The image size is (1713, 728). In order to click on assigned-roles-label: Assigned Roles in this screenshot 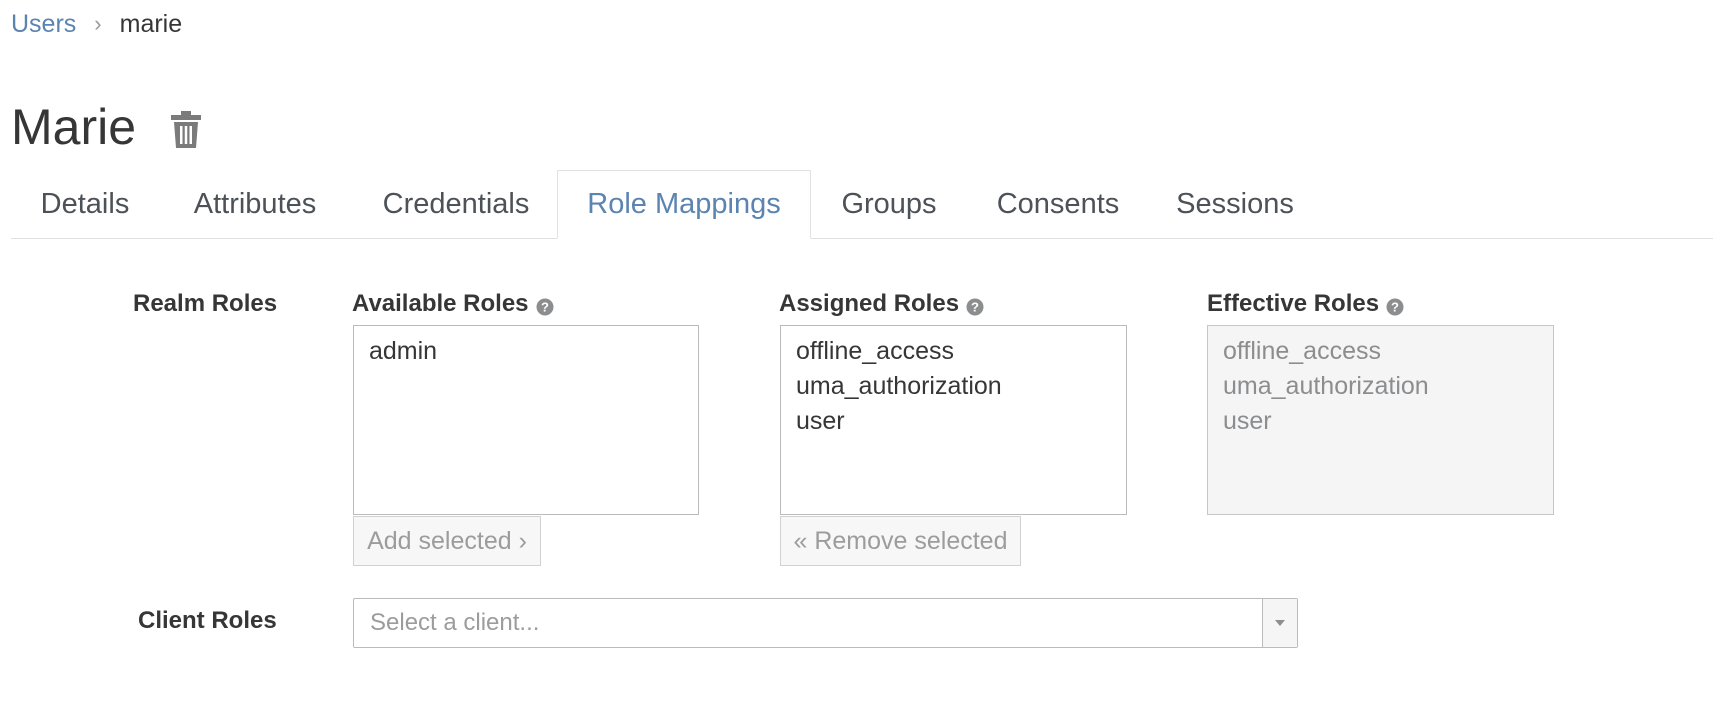, I will do `click(869, 303)`.